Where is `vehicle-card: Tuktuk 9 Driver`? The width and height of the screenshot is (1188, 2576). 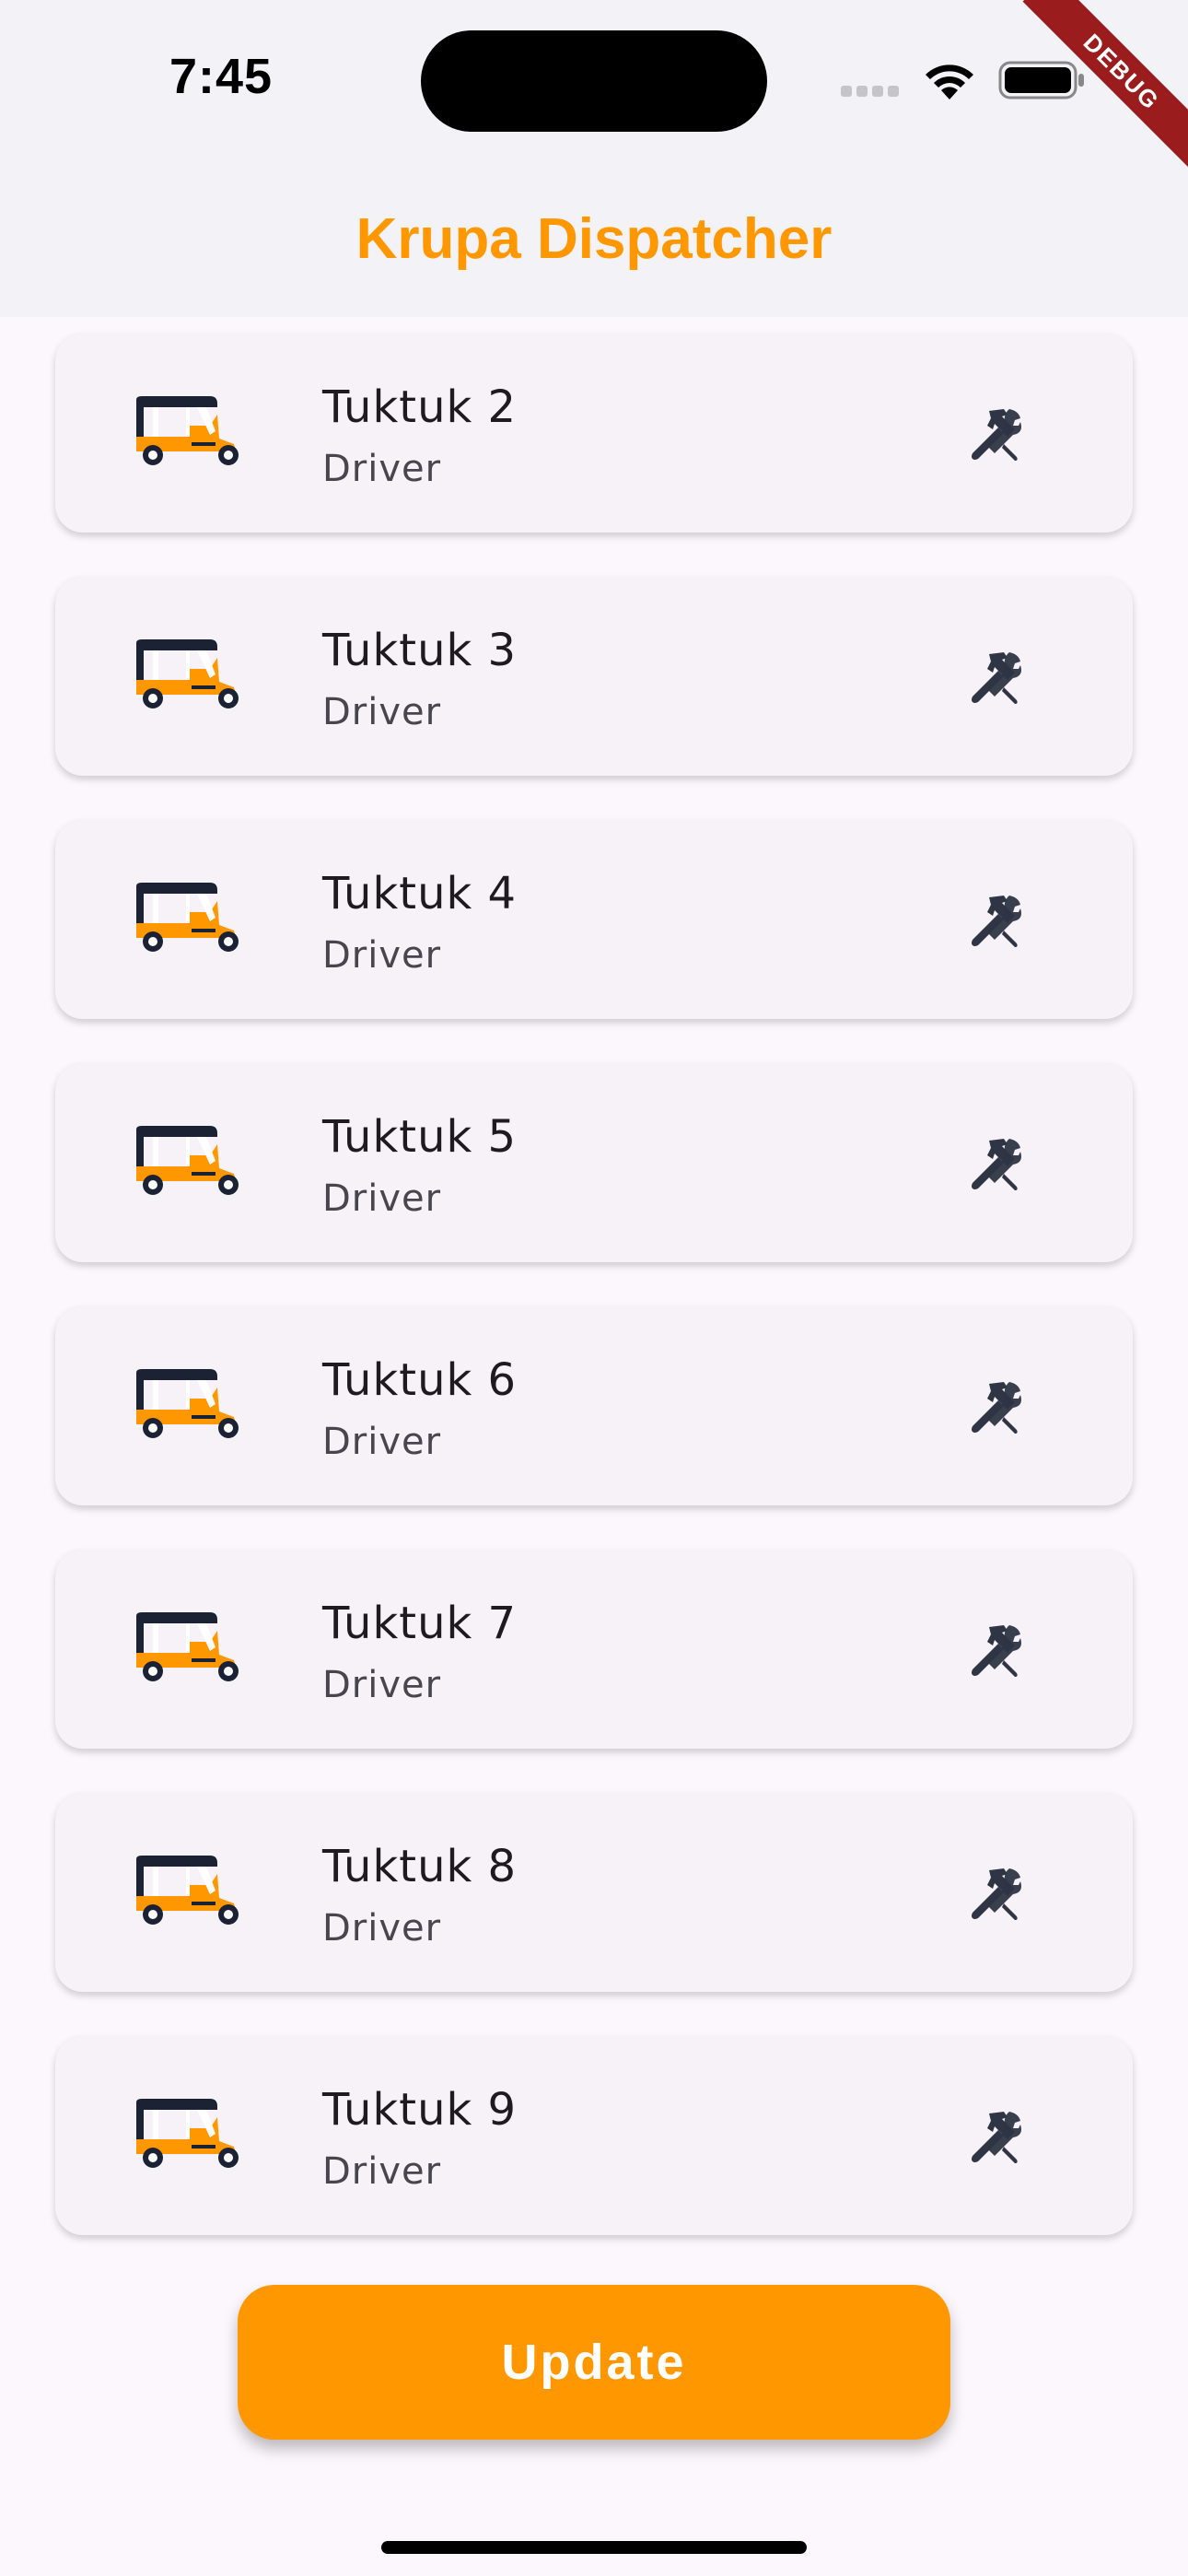
vehicle-card: Tuktuk 9 Driver is located at coordinates (594, 2135).